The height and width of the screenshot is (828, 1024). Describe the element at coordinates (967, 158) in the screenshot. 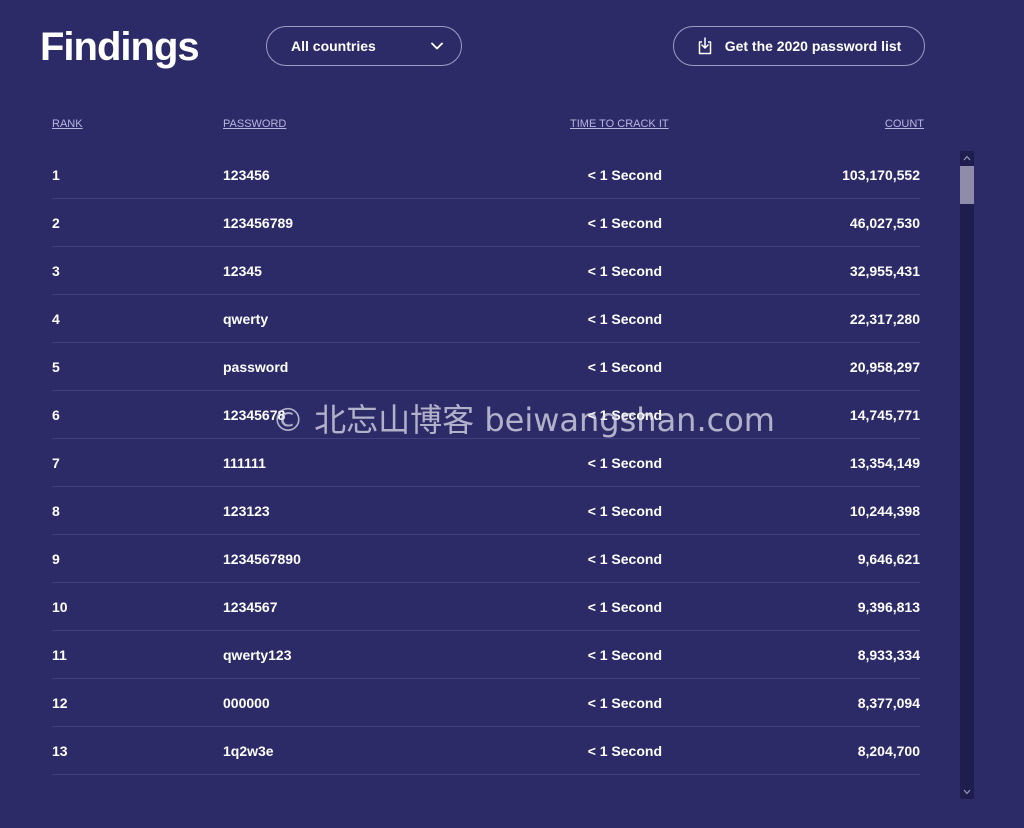

I see `scroll-up-arrow-icon` at that location.